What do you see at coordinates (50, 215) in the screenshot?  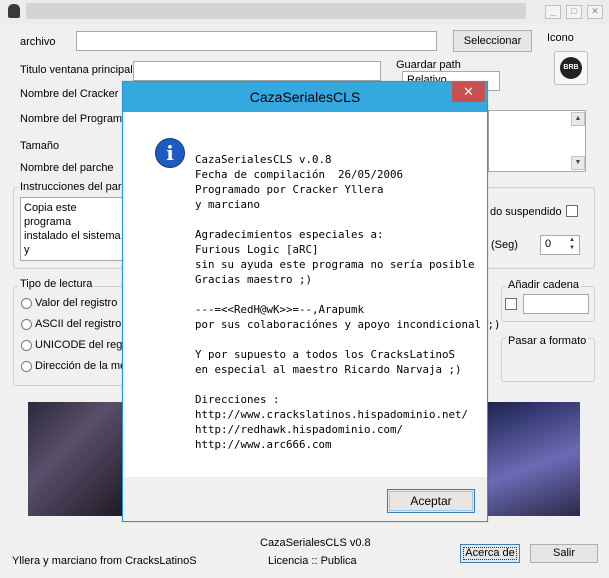 I see `instrucciones-line-1: Copia este programa` at bounding box center [50, 215].